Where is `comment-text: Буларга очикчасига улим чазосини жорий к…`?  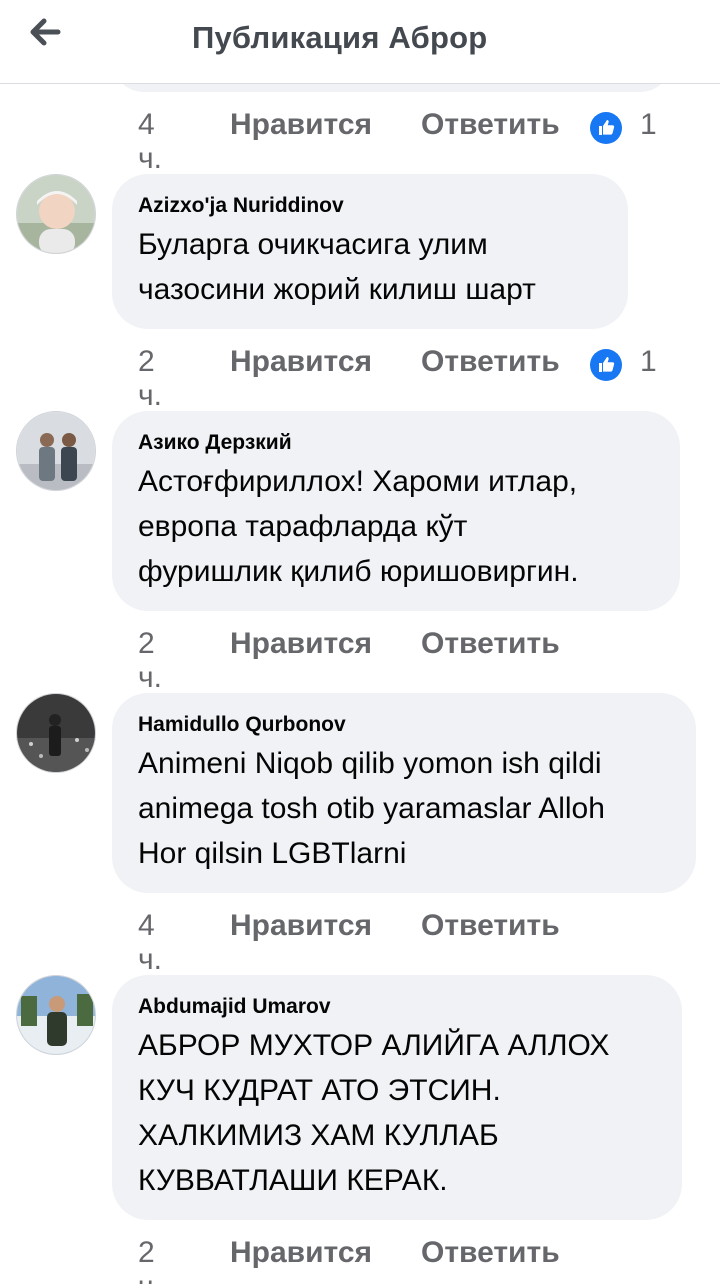 comment-text: Буларга очикчасига улим чазосини жорий к… is located at coordinates (370, 267).